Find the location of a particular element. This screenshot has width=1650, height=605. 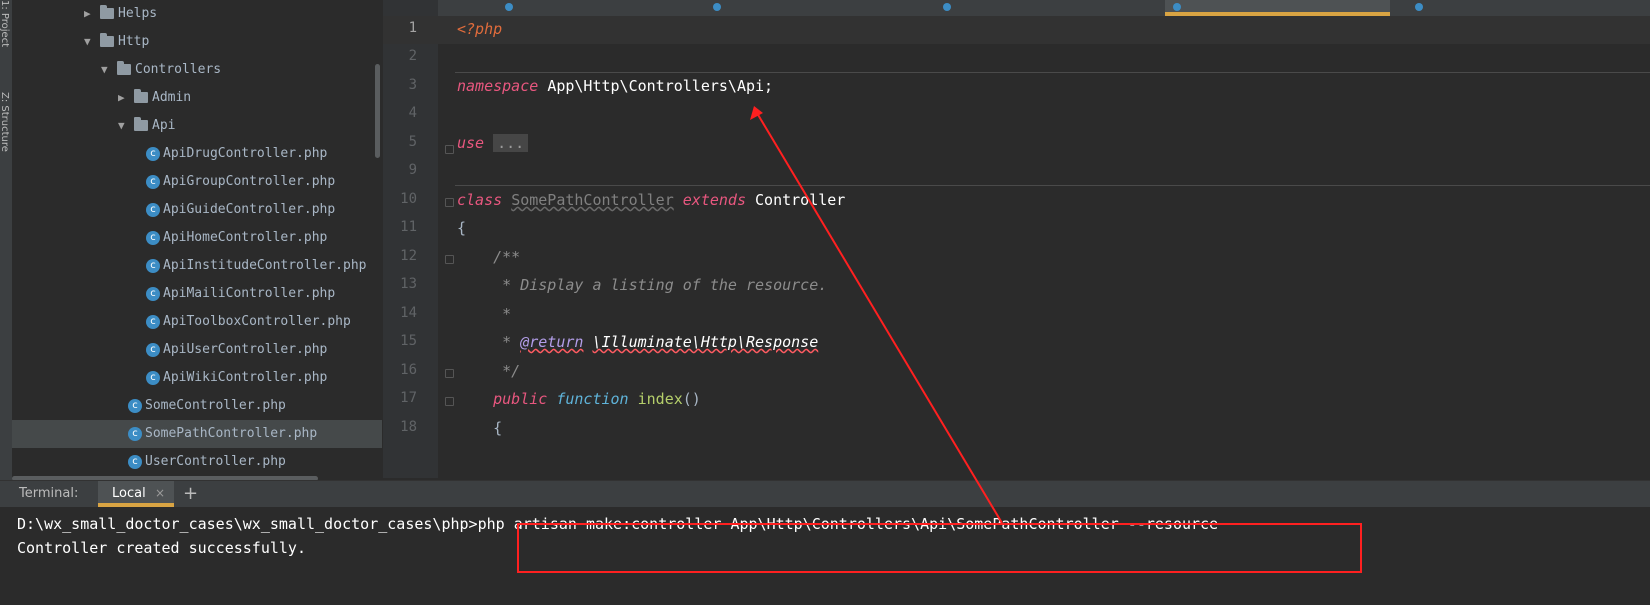

code-line-18: { is located at coordinates (479, 428).